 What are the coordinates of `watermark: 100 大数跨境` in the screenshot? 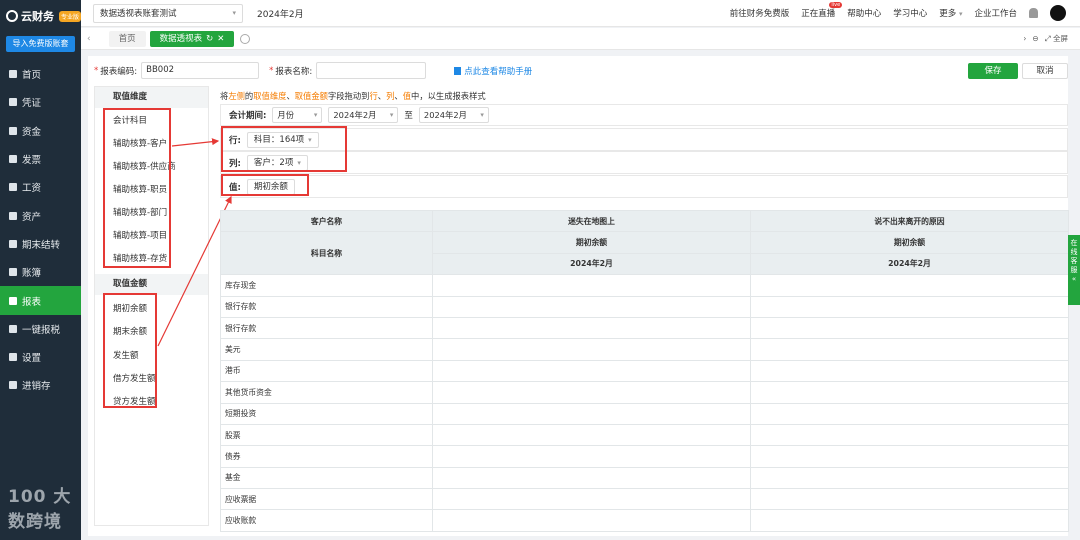 It's located at (40, 509).